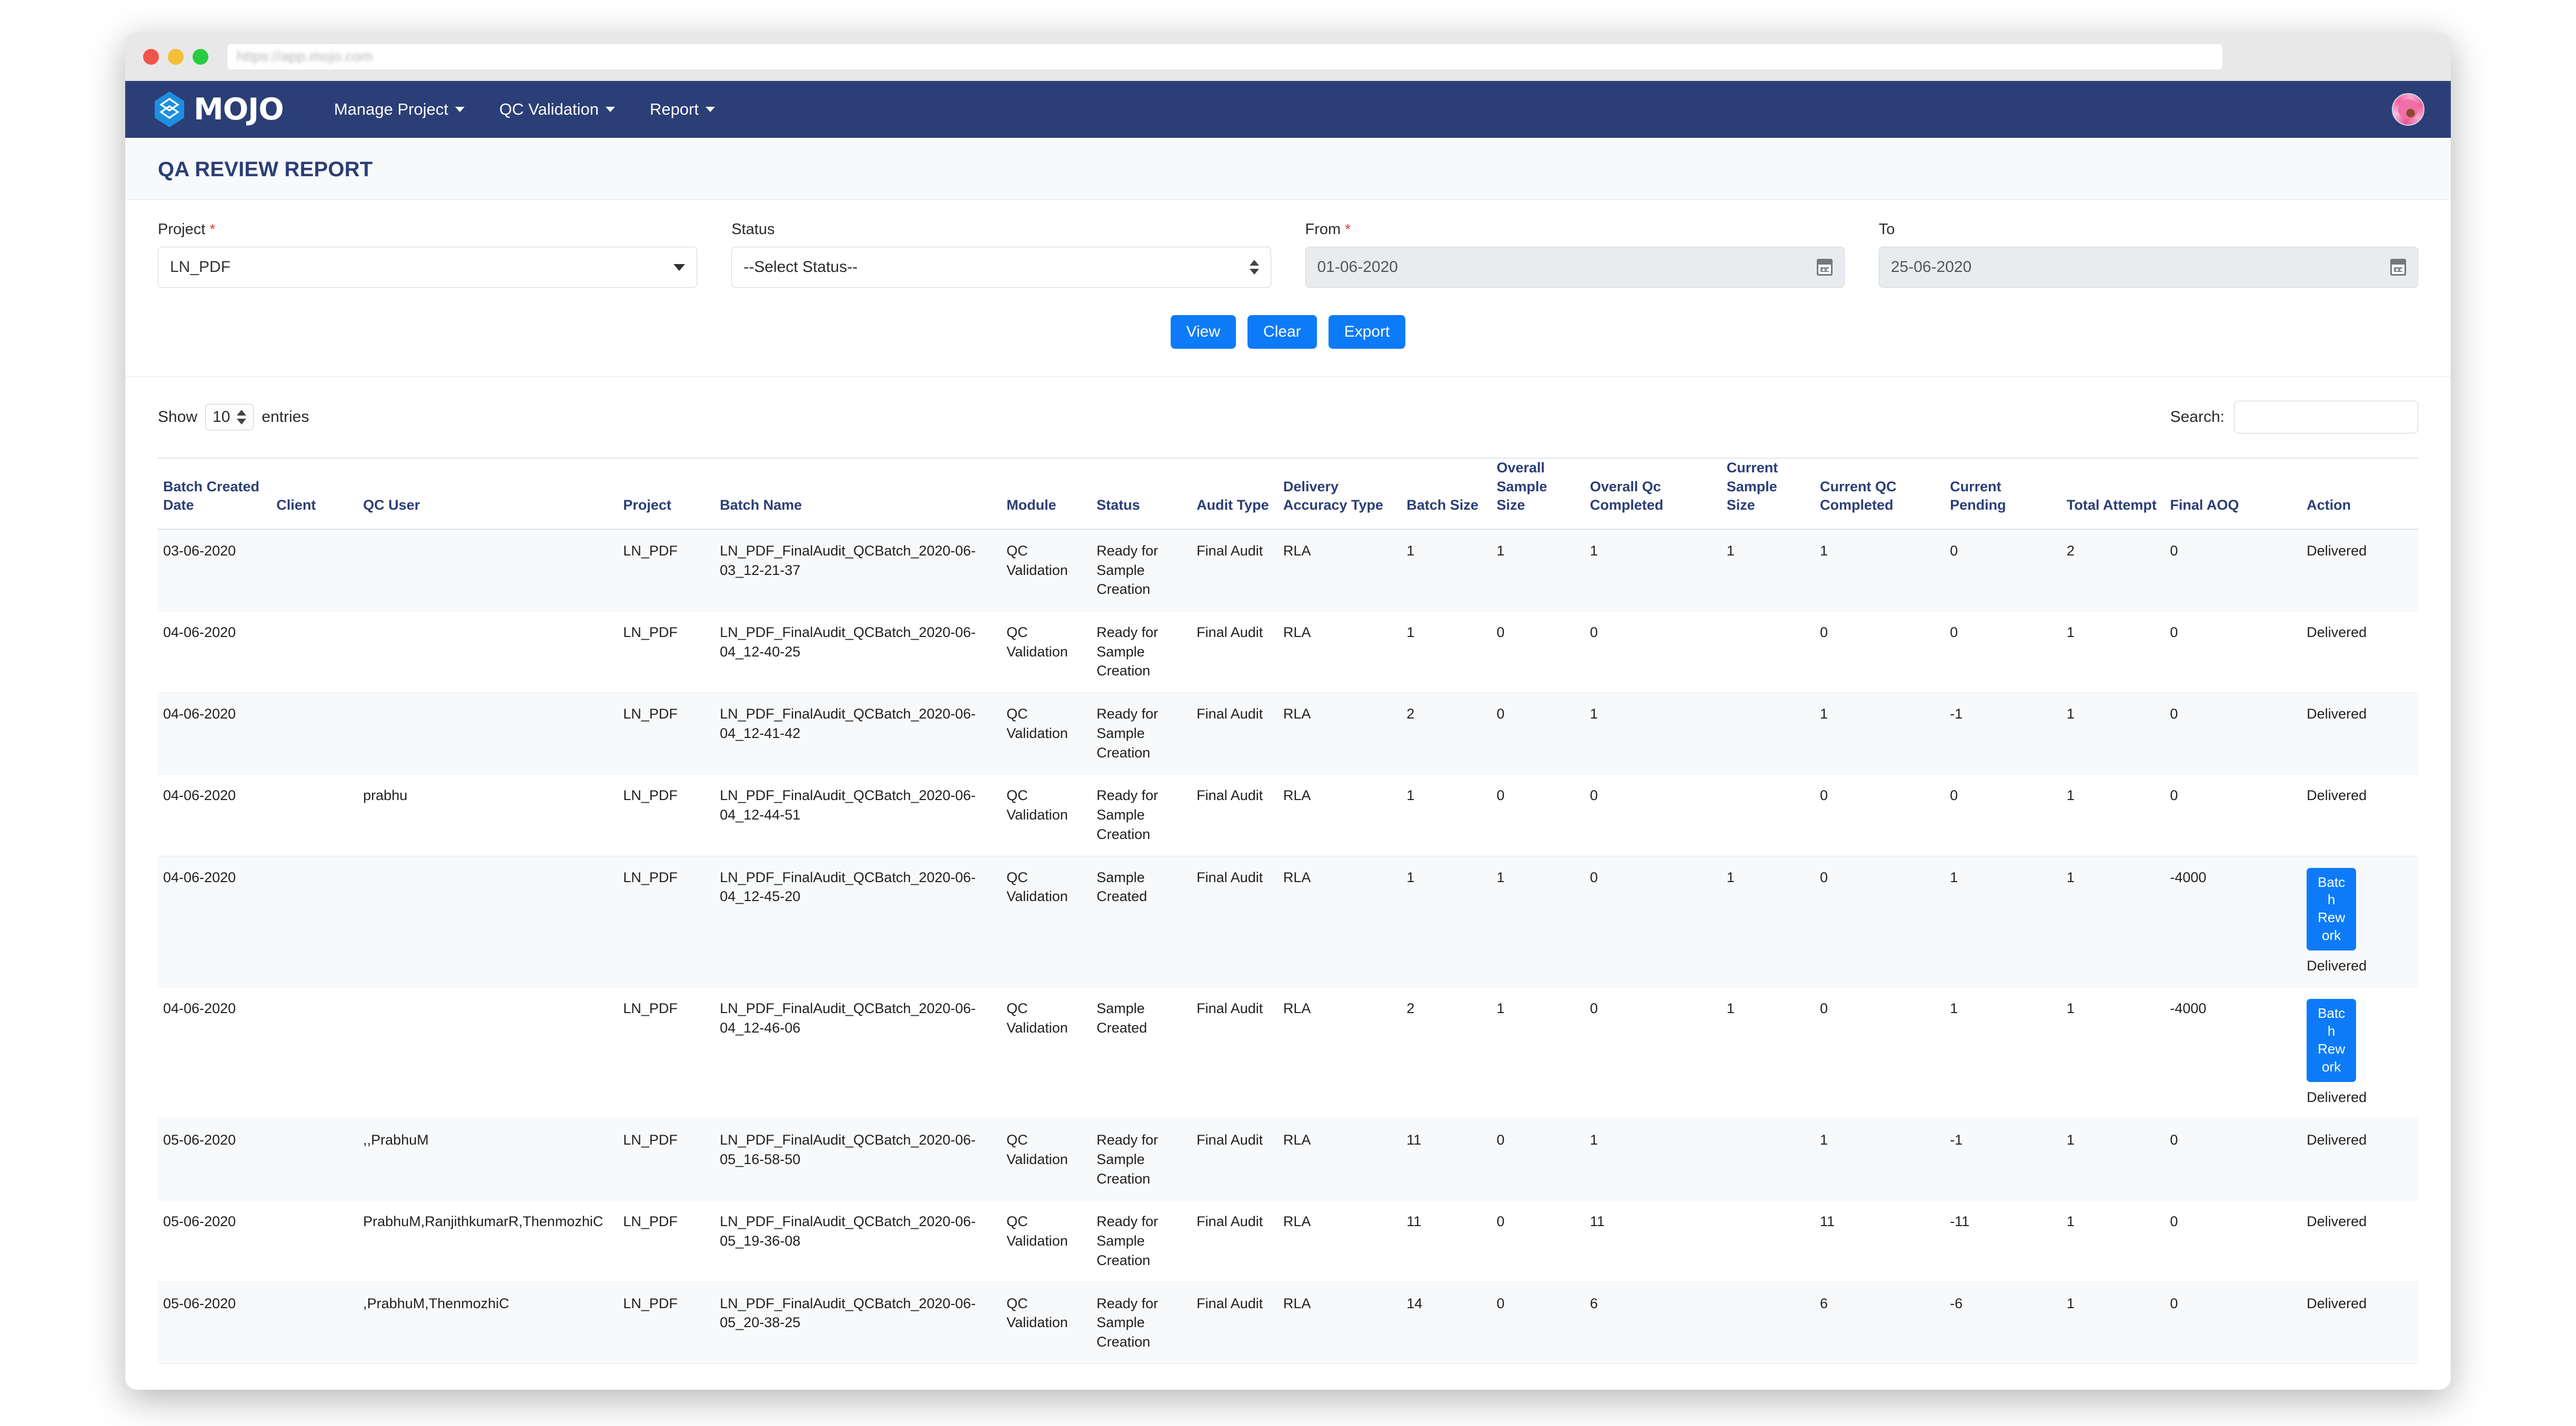 The width and height of the screenshot is (2576, 1426). Describe the element at coordinates (222, 417) in the screenshot. I see `entries-value: 10` at that location.